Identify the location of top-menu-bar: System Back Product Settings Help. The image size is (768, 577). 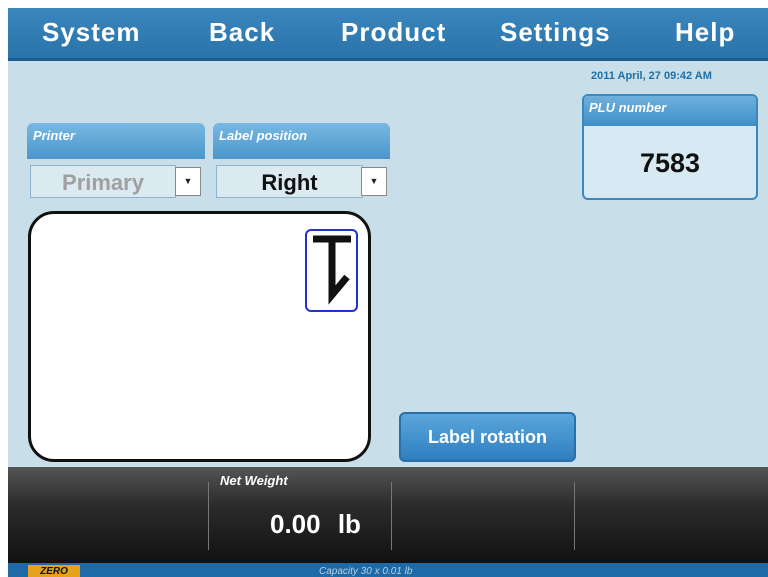
(388, 34).